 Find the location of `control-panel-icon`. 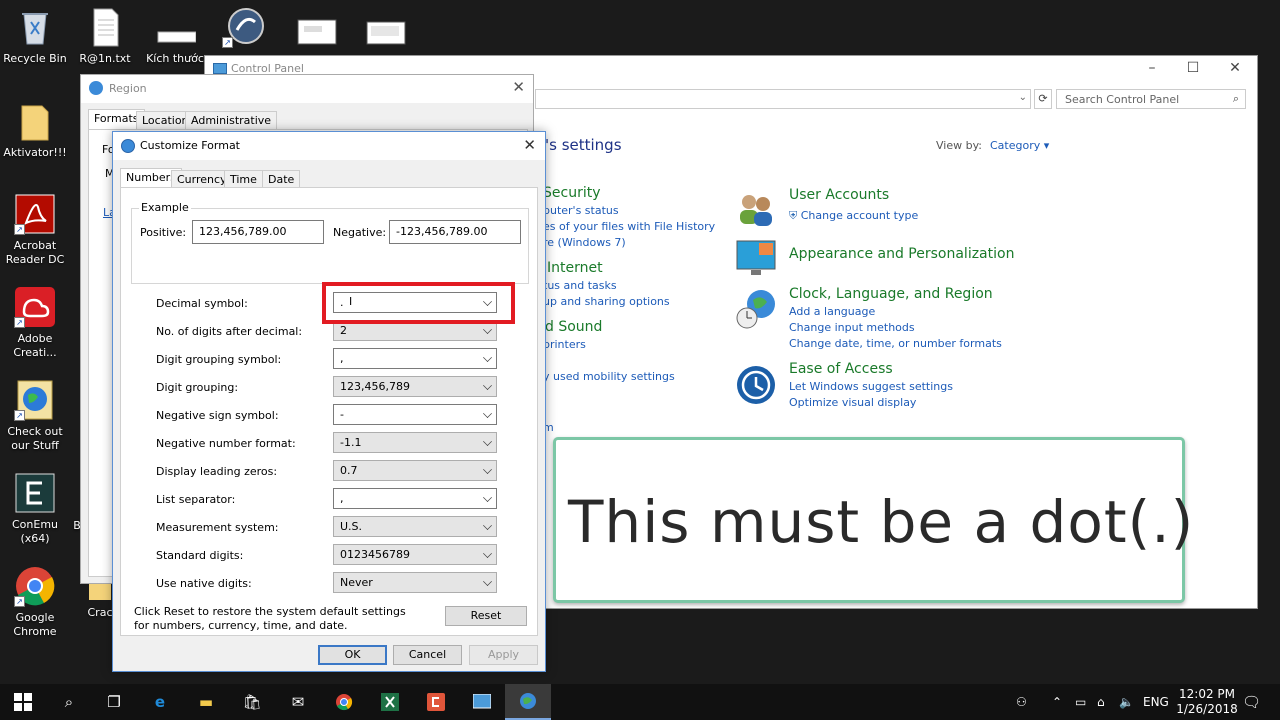

control-panel-icon is located at coordinates (220, 68).